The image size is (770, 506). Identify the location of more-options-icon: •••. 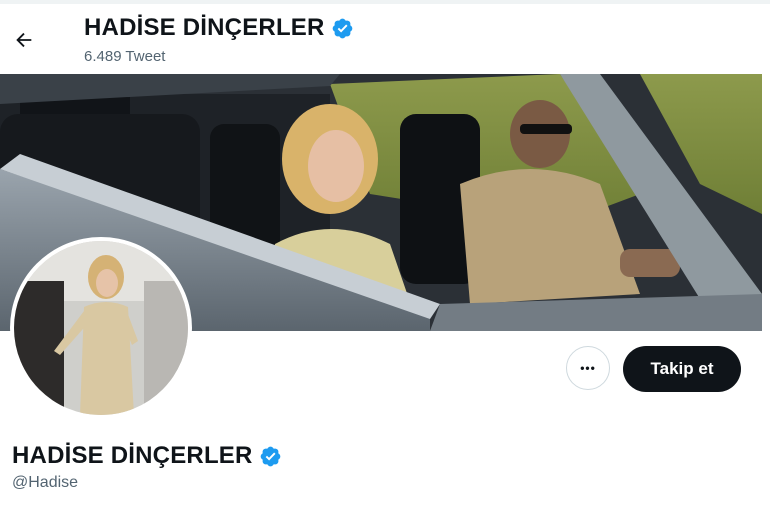
(588, 368).